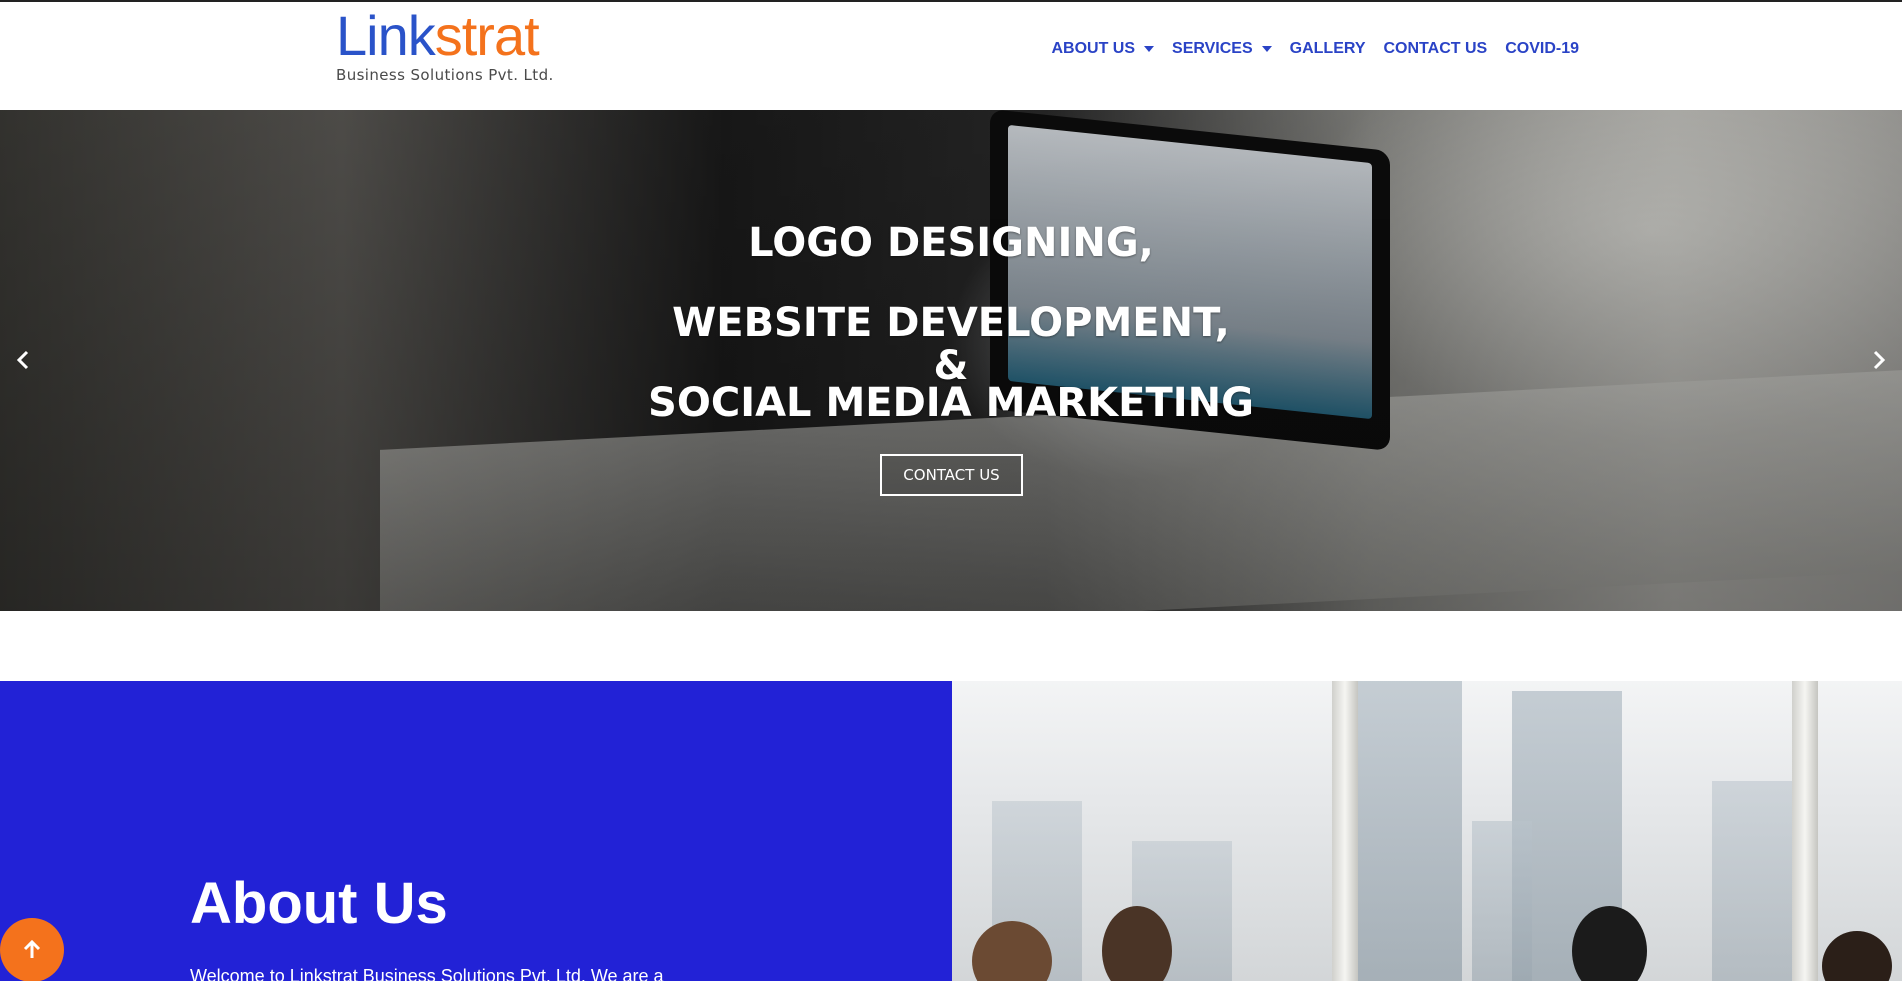 The width and height of the screenshot is (1902, 981). What do you see at coordinates (951, 243) in the screenshot?
I see `hero-heading-line-1: LOGO DESIGNING,` at bounding box center [951, 243].